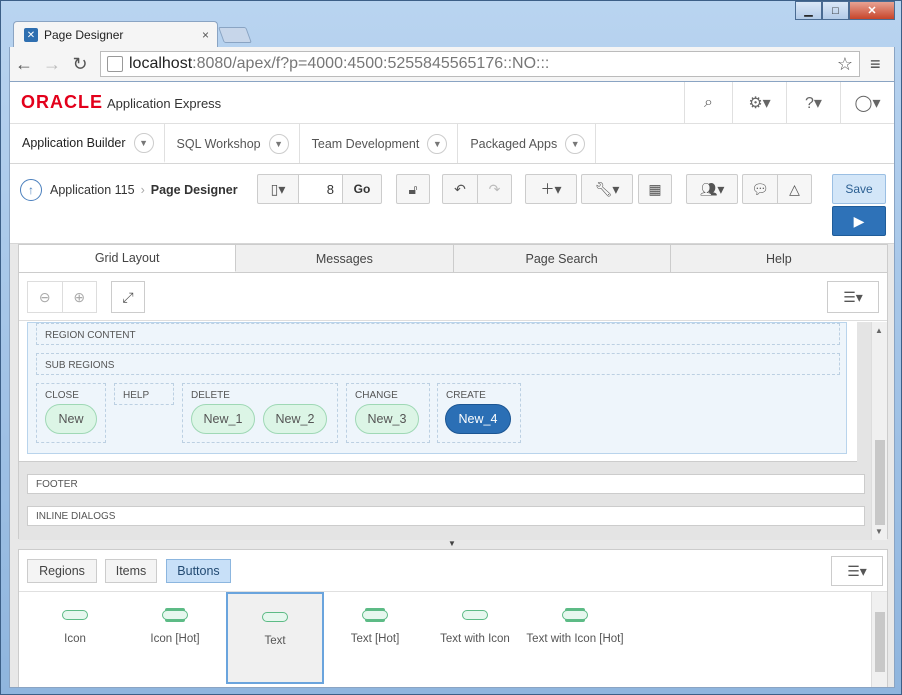 The width and height of the screenshot is (902, 695). I want to click on browser-menu-icon: ≡, so click(875, 64).